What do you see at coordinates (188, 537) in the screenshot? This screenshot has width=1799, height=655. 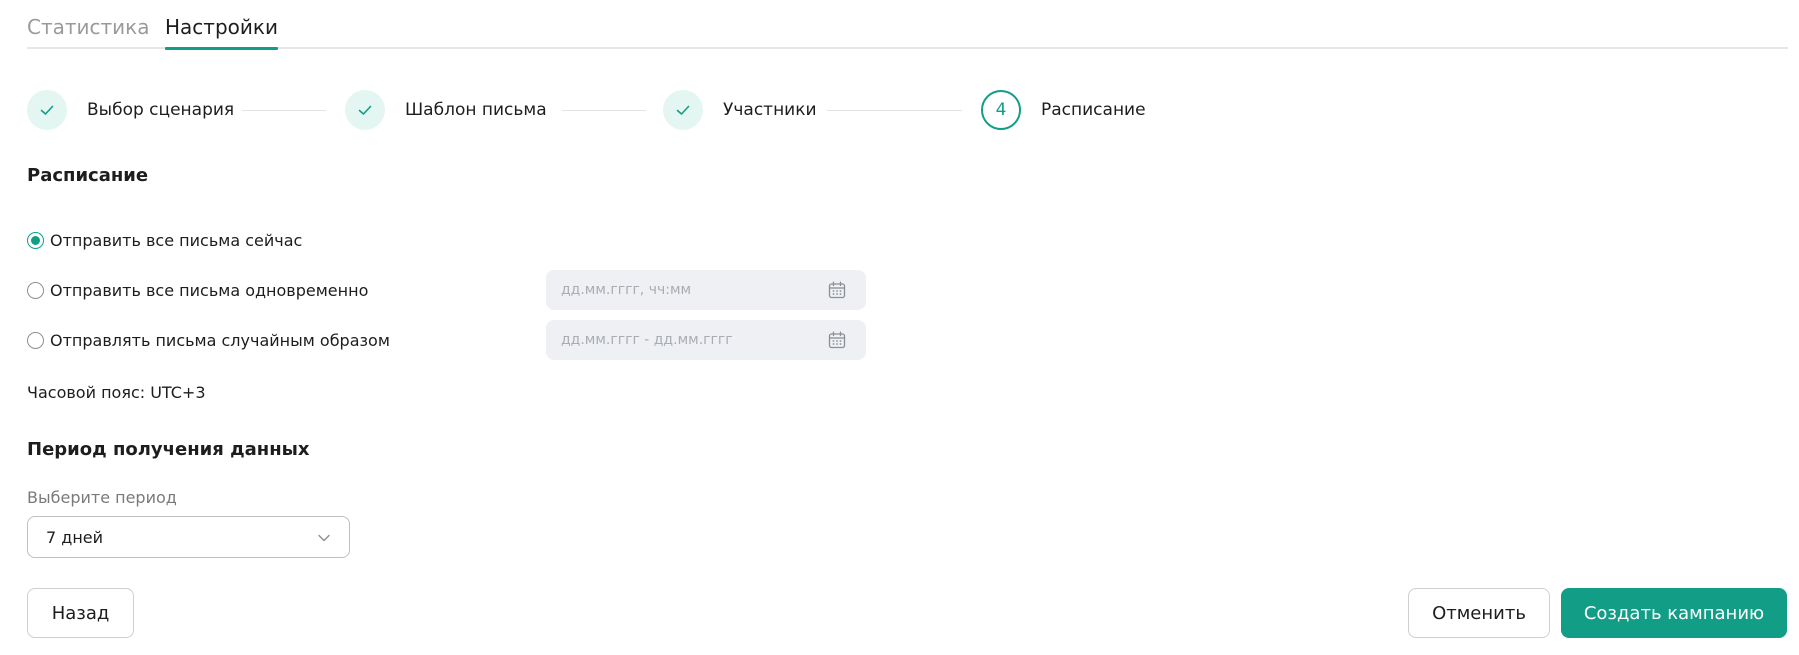 I see `period-select: 7 дней` at bounding box center [188, 537].